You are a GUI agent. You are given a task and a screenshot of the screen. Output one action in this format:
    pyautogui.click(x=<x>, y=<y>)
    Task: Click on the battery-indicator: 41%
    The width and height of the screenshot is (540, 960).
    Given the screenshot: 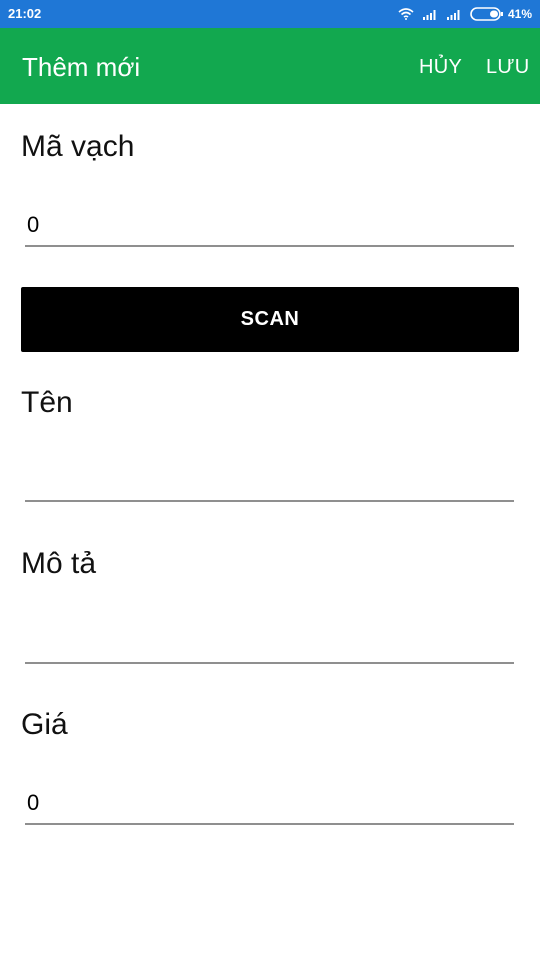 What is the action you would take?
    pyautogui.click(x=501, y=14)
    